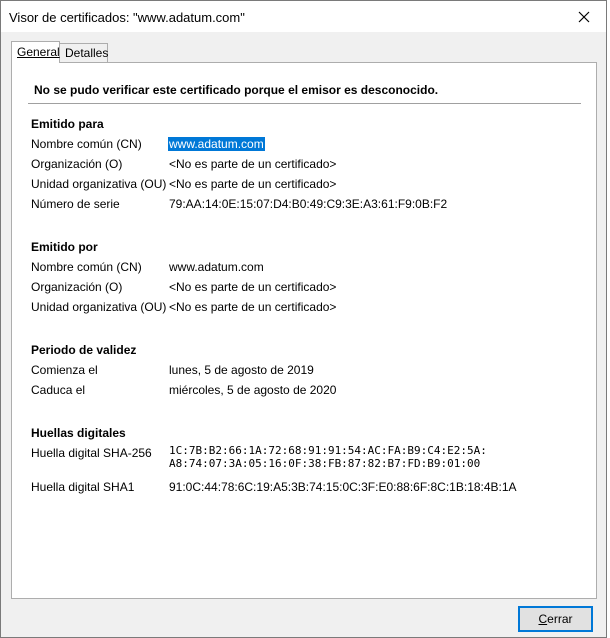  Describe the element at coordinates (87, 53) in the screenshot. I see `tab-detalles-label: Detalles` at that location.